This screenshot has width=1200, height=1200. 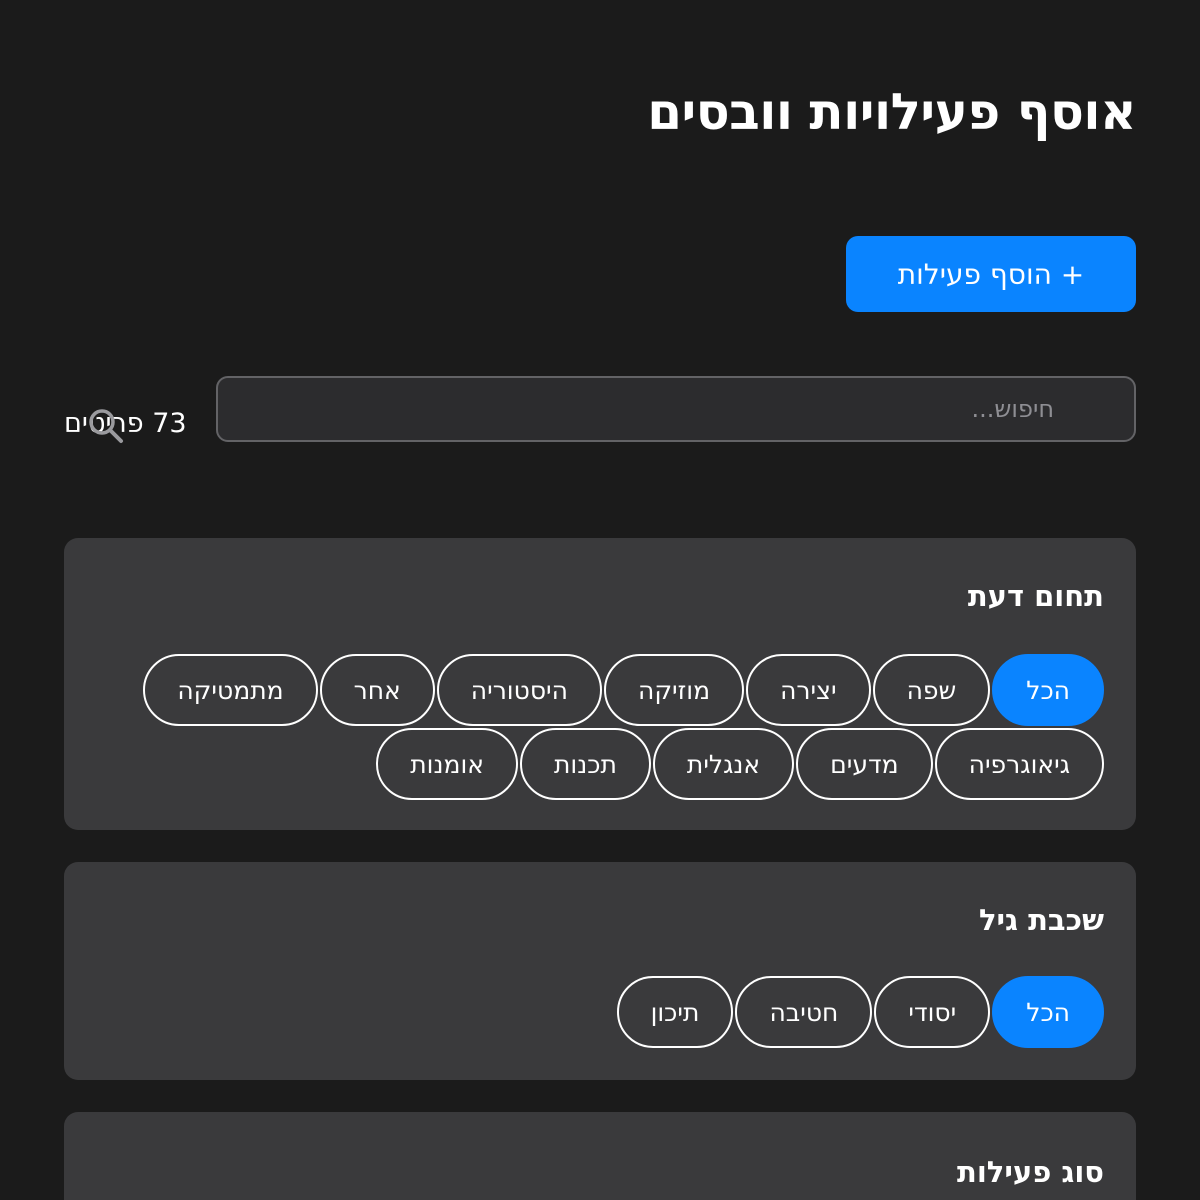 I want to click on filter-chip: מוזיקה, so click(x=674, y=690).